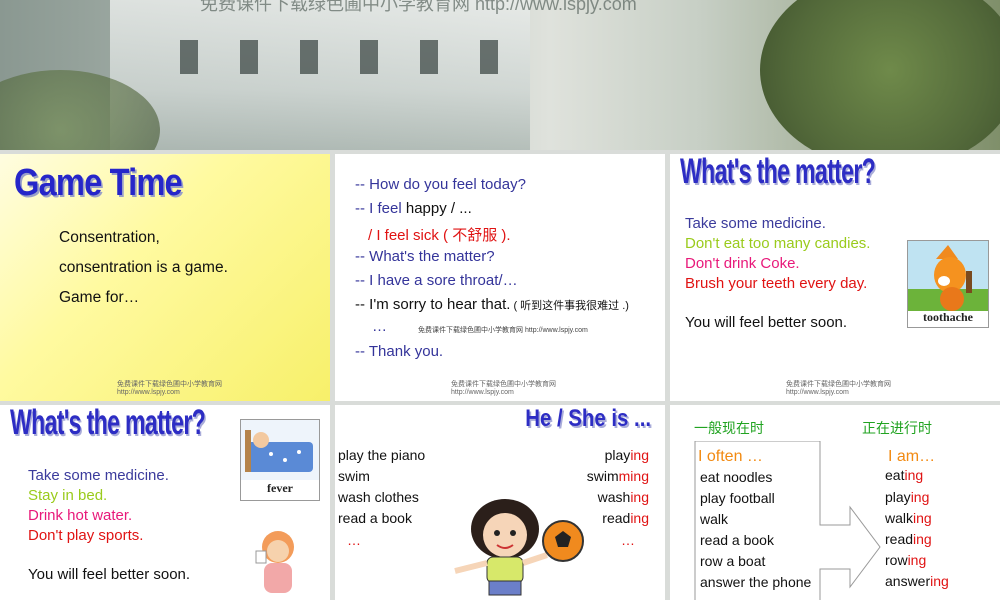 The image size is (1000, 600). I want to click on verb-stem: row, so click(896, 560).